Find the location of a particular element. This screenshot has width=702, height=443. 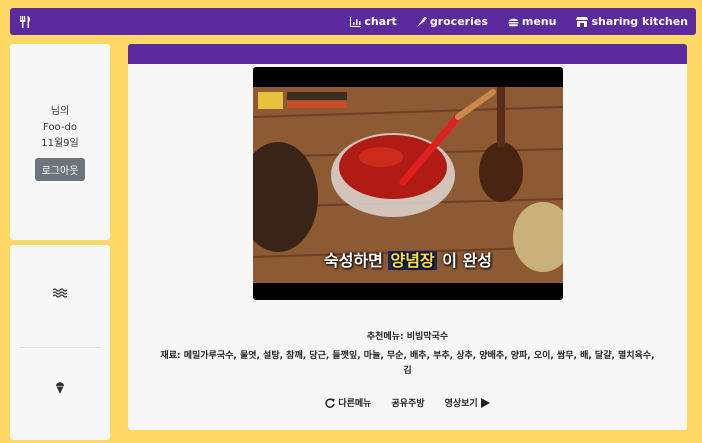

nav-menu-link: menu is located at coordinates (532, 21).